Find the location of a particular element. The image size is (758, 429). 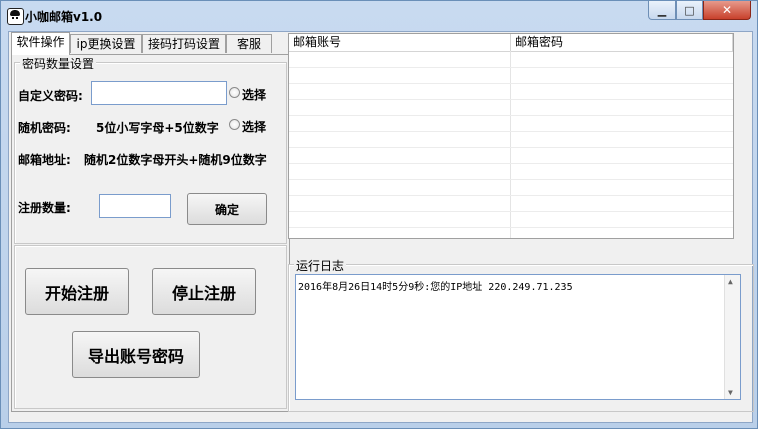

minimize-icon: ▁ is located at coordinates (662, 10).